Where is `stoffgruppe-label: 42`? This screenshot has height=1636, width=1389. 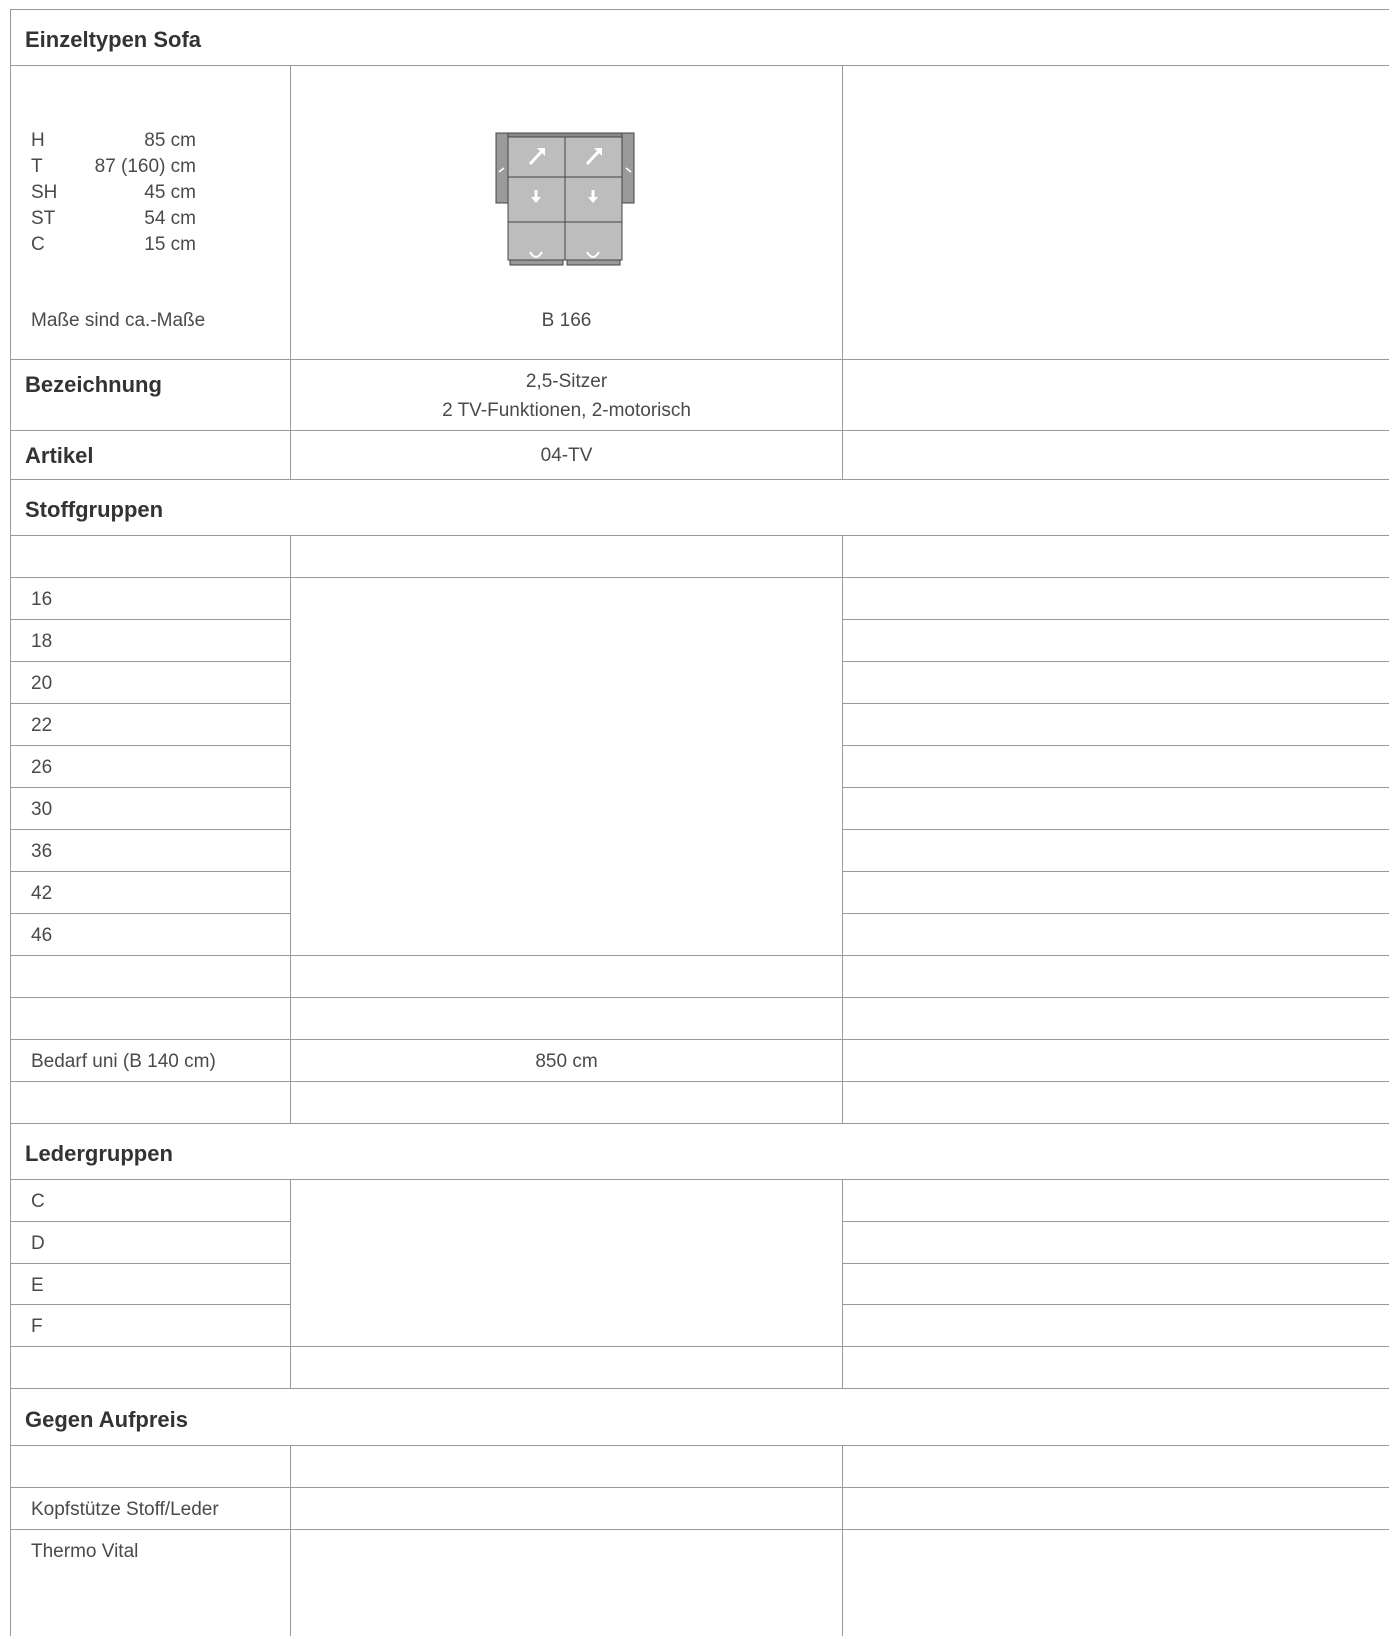 stoffgruppe-label: 42 is located at coordinates (42, 893).